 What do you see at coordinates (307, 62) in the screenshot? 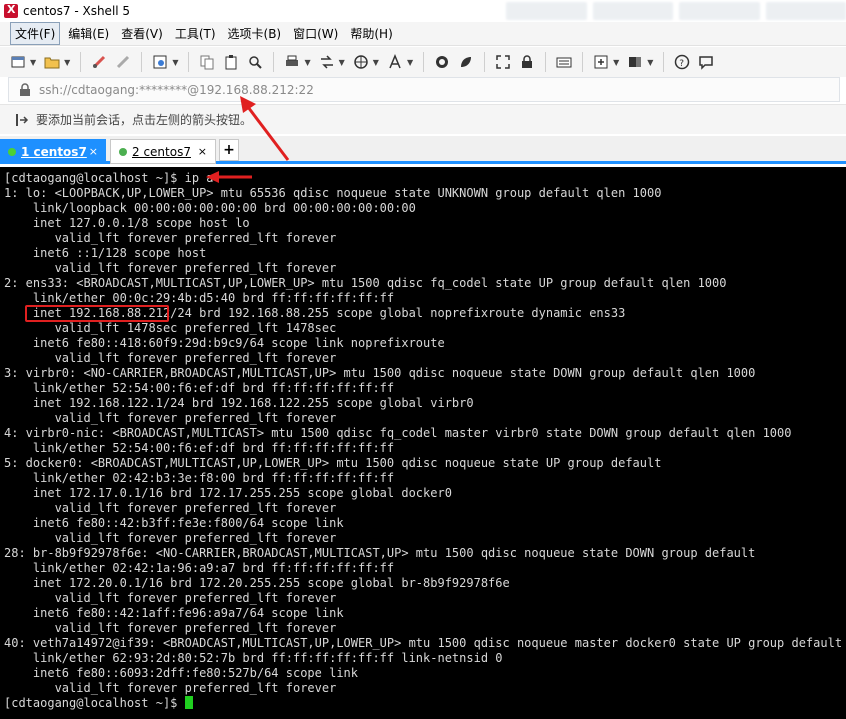
I see `print-dropdown-icon: ▼` at bounding box center [307, 62].